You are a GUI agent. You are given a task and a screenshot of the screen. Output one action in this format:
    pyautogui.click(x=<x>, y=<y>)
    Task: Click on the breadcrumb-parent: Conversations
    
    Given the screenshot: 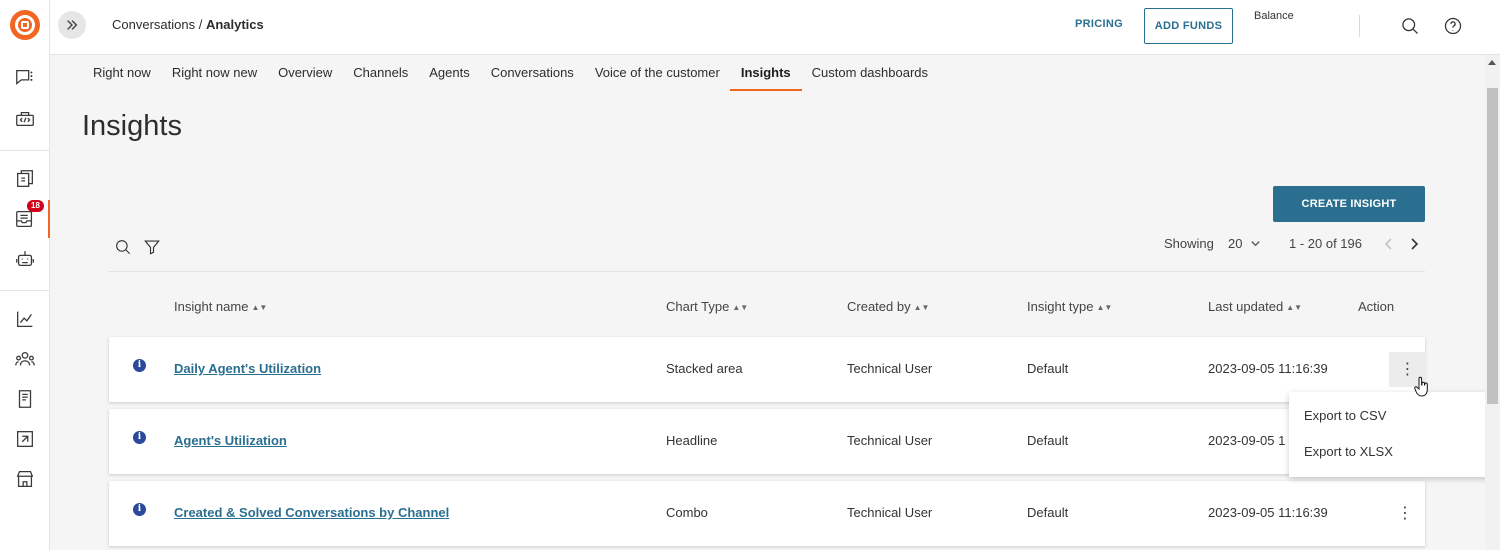 What is the action you would take?
    pyautogui.click(x=153, y=24)
    